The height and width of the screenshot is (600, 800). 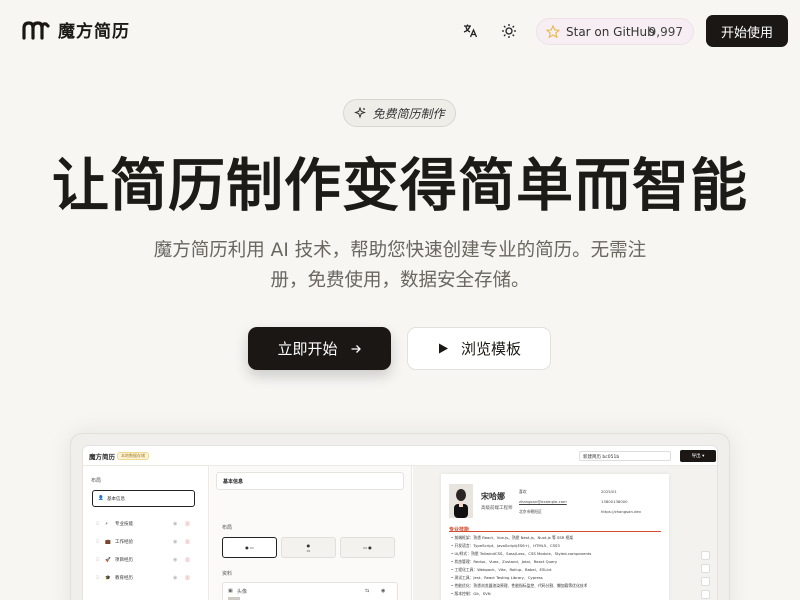 I want to click on layout-option-center: ● ▭, so click(x=308, y=547).